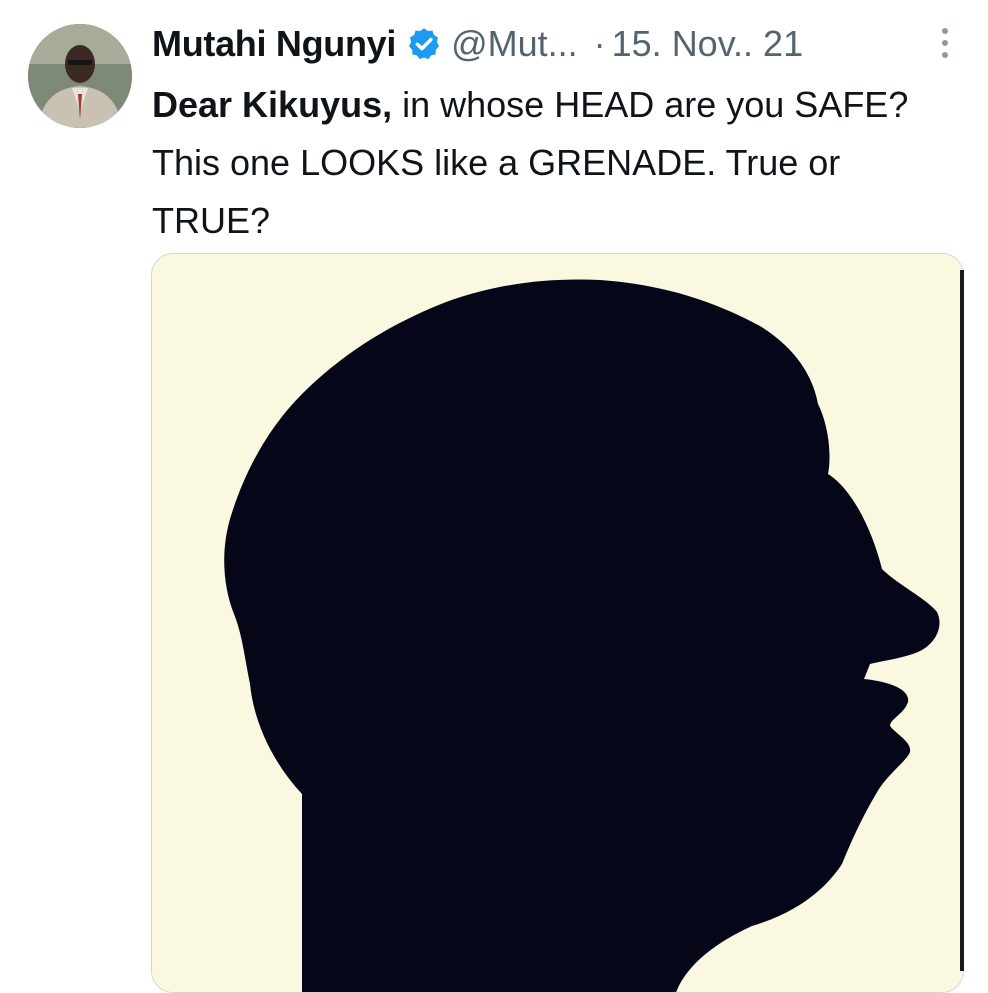 This screenshot has height=993, width=988. Describe the element at coordinates (80, 76) in the screenshot. I see `avatar` at that location.